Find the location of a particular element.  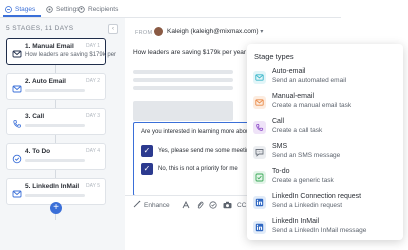

menu-item-desc: Send a Linkedin request is located at coordinates (307, 205).